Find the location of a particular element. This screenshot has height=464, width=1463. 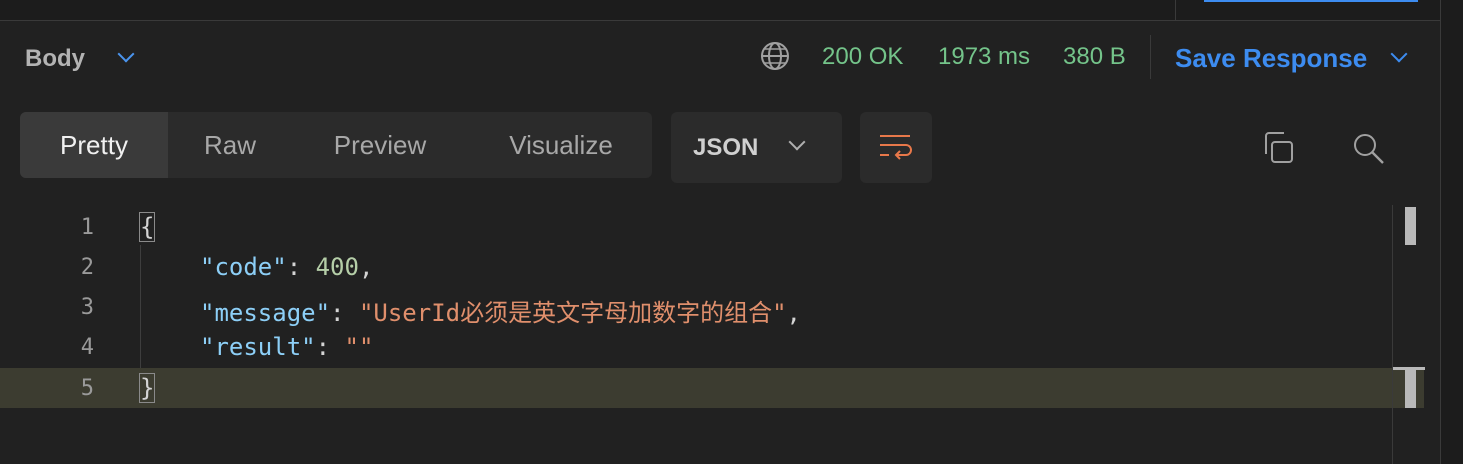

line-number: 4 is located at coordinates (87, 347).